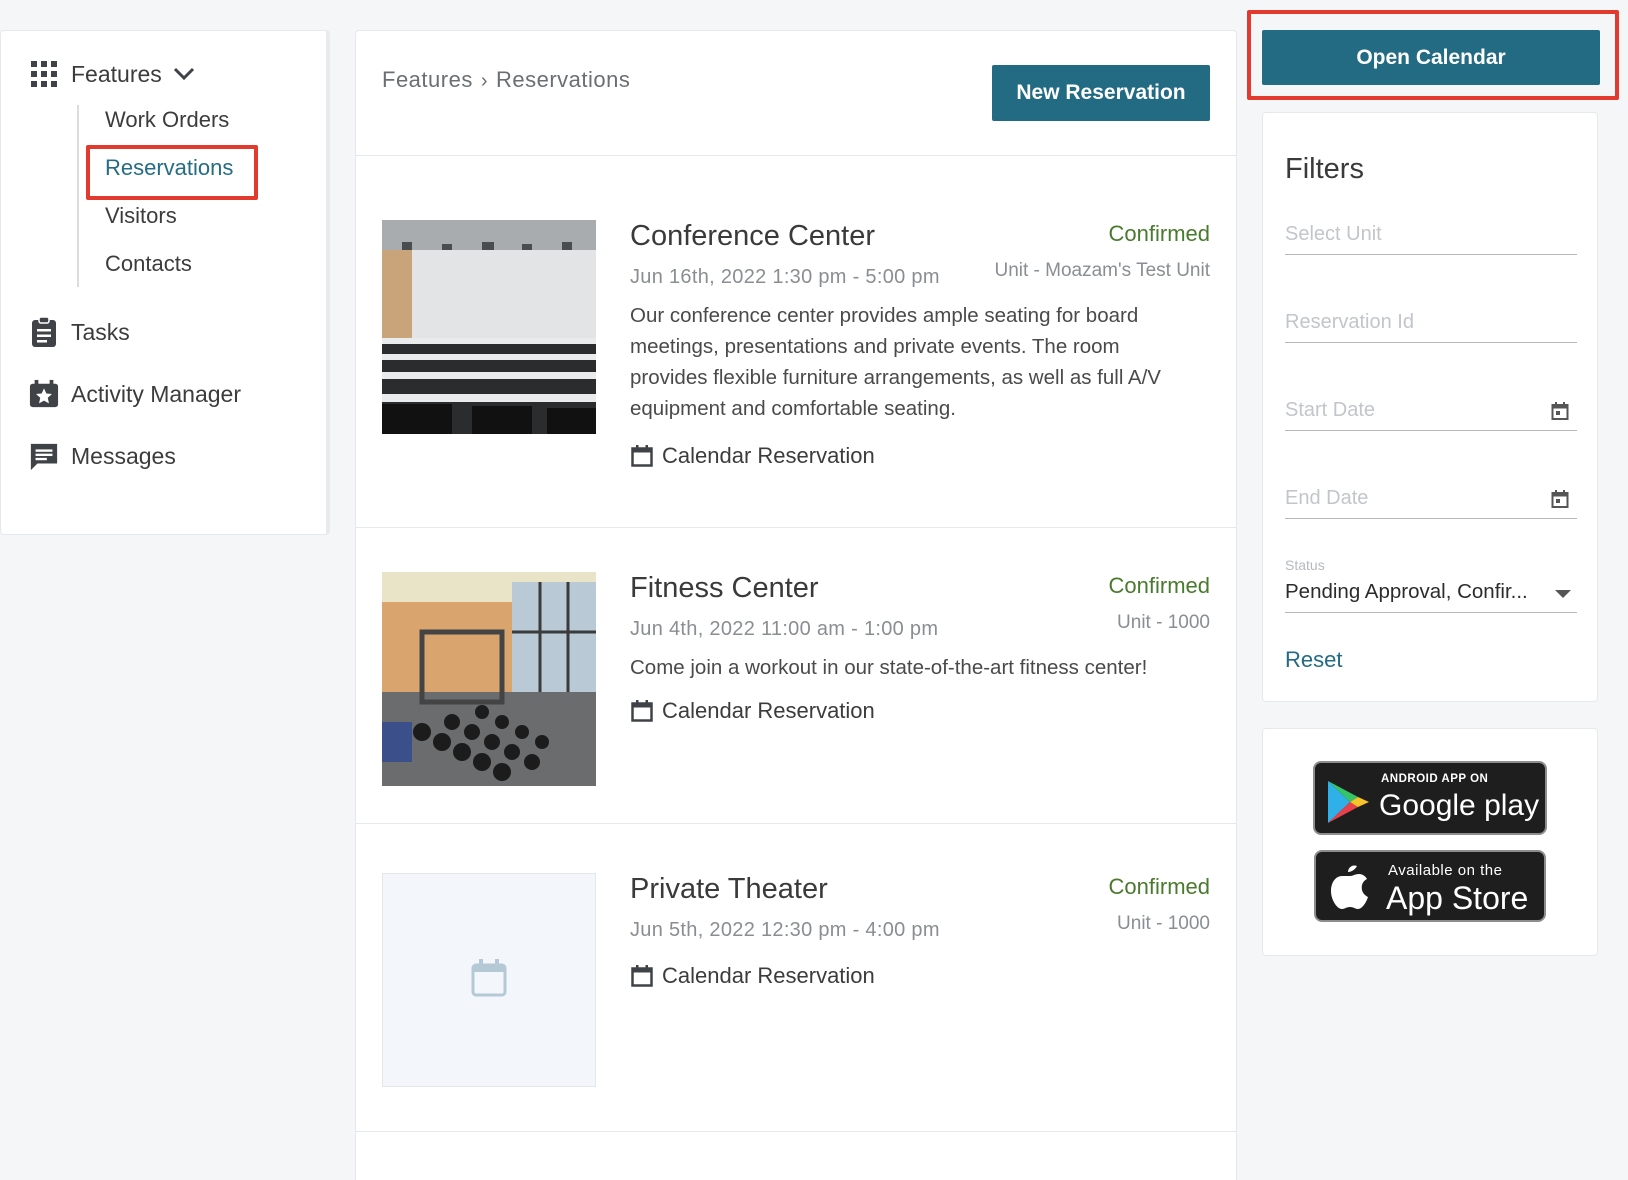 Image resolution: width=1628 pixels, height=1180 pixels. I want to click on sidebar-item-label: Messages, so click(123, 455).